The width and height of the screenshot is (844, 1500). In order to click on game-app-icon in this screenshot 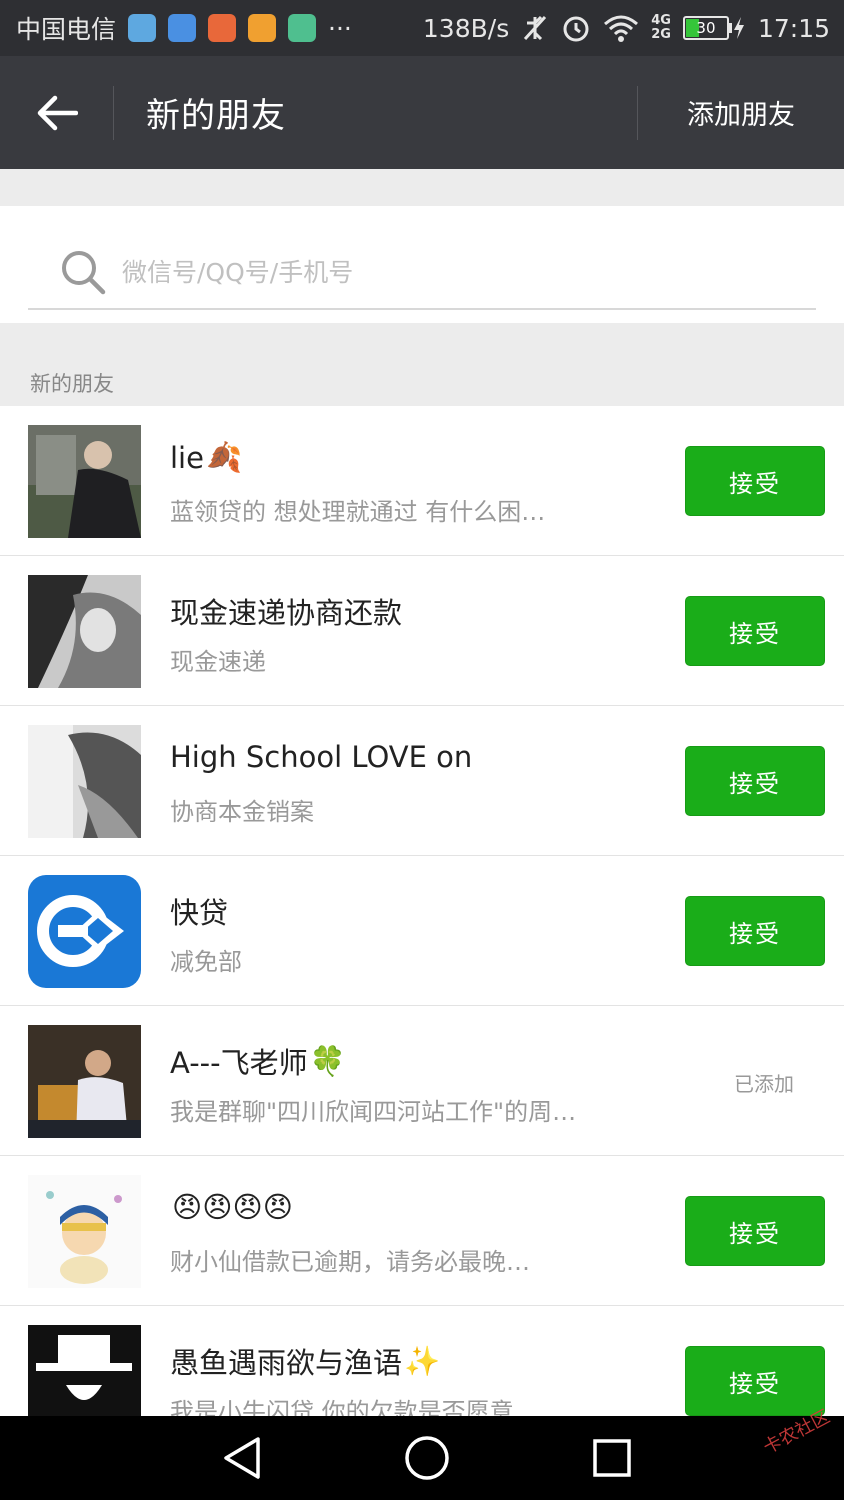, I will do `click(222, 28)`.